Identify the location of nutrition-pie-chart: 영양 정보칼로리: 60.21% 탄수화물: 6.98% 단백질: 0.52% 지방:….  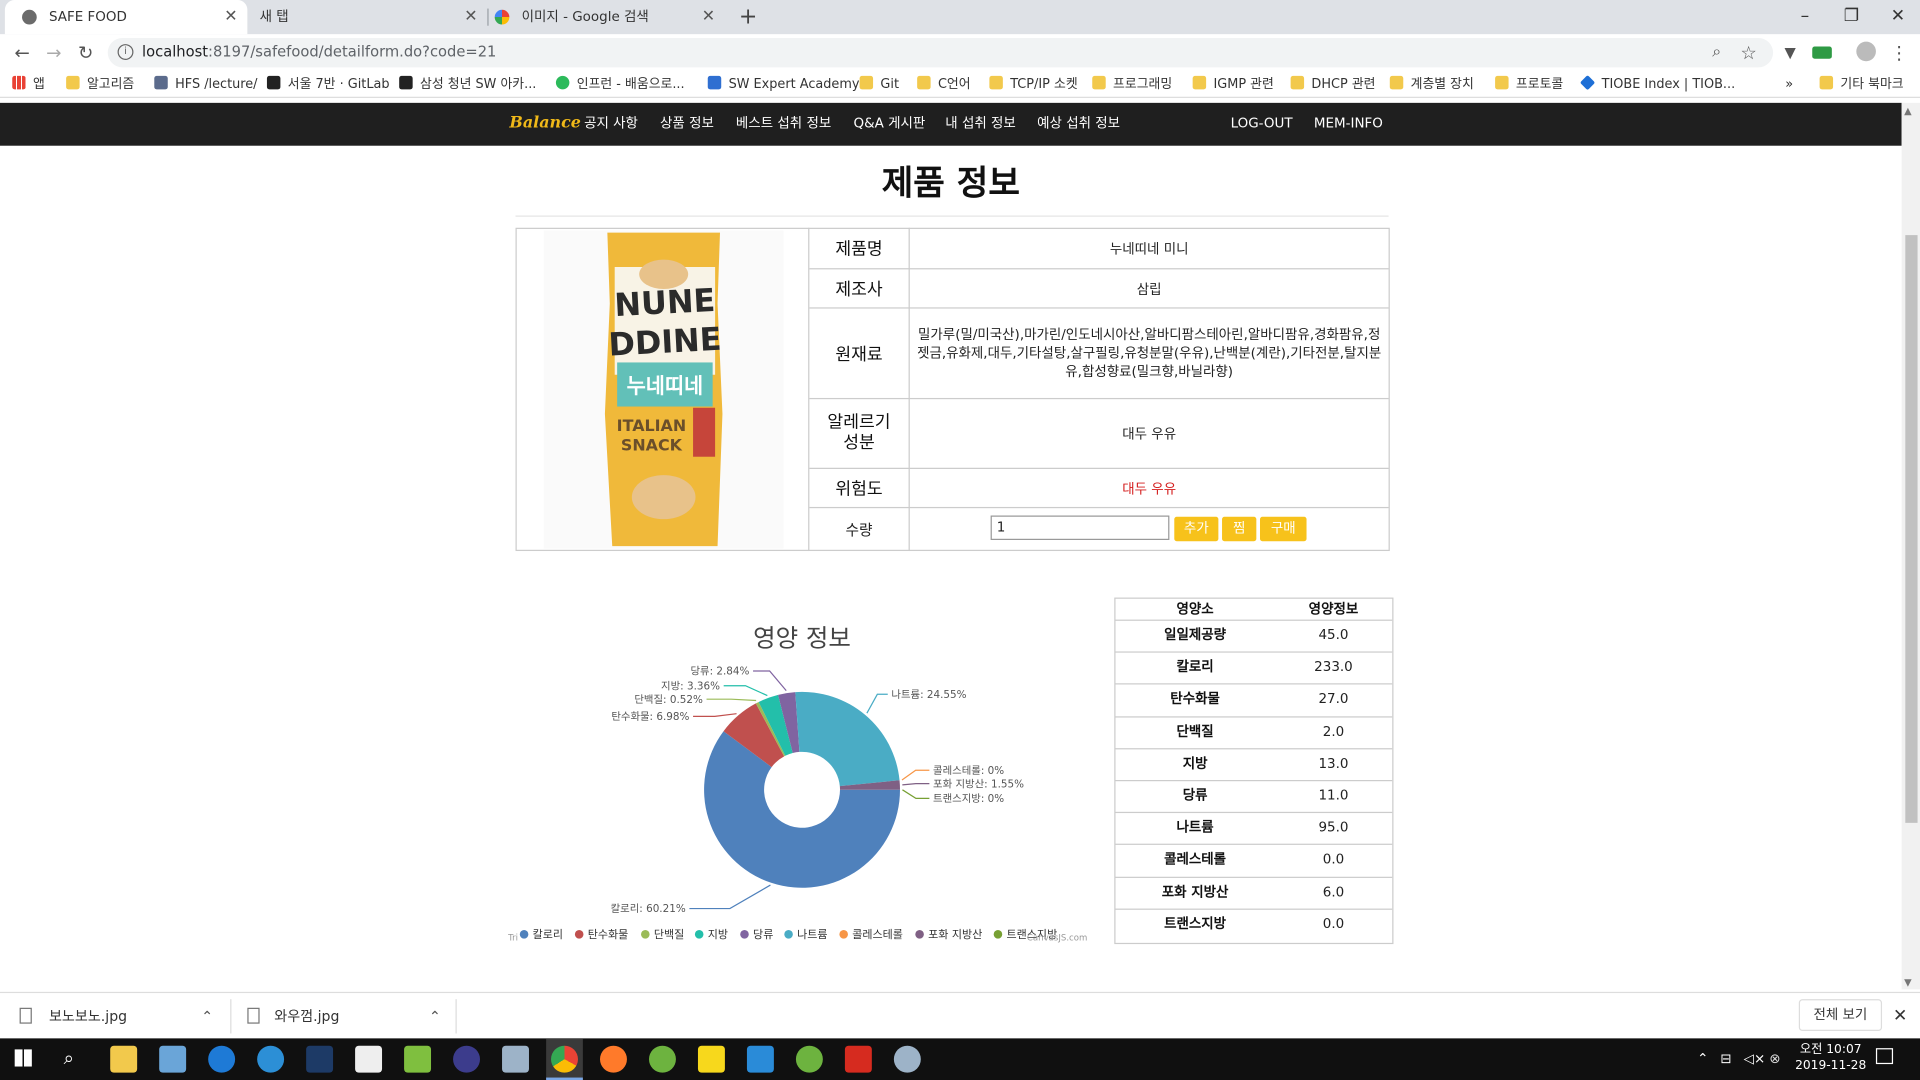
(797, 784).